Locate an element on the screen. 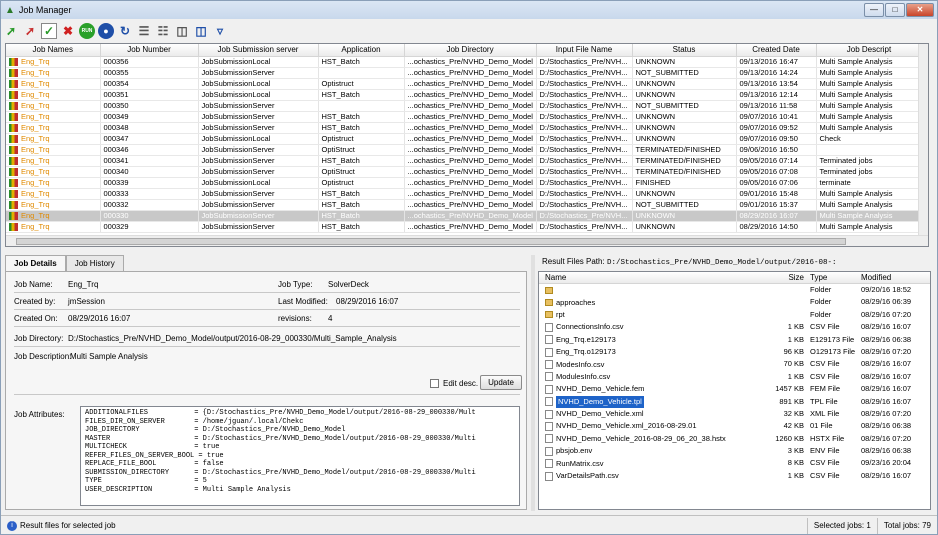  files-col-modified: Modified is located at coordinates (892, 277).